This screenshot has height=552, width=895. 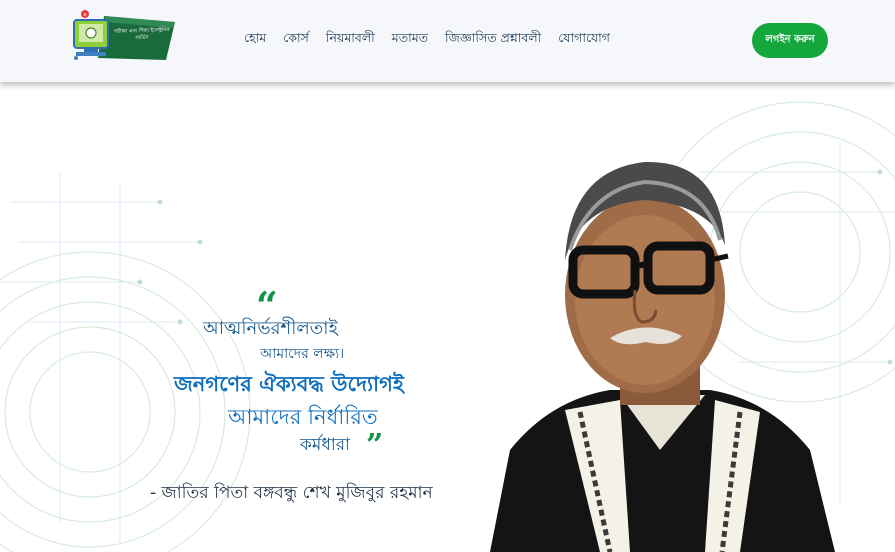 What do you see at coordinates (410, 40) in the screenshot?
I see `nav-item-feedback: মতামত` at bounding box center [410, 40].